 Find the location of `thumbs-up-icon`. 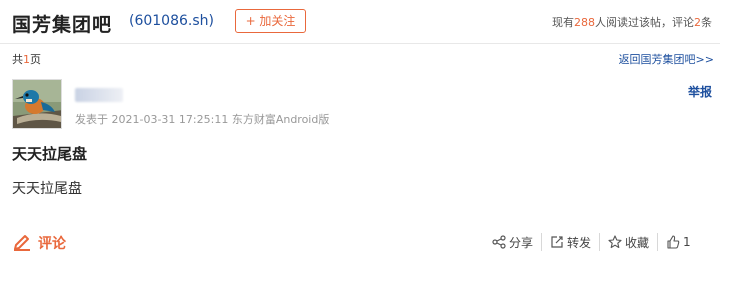

thumbs-up-icon is located at coordinates (673, 242).